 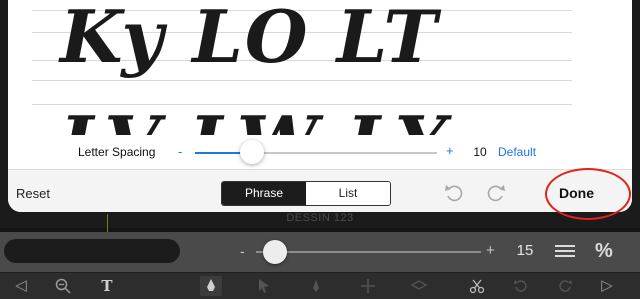 I want to click on previous-icon: ◁, so click(x=21, y=286).